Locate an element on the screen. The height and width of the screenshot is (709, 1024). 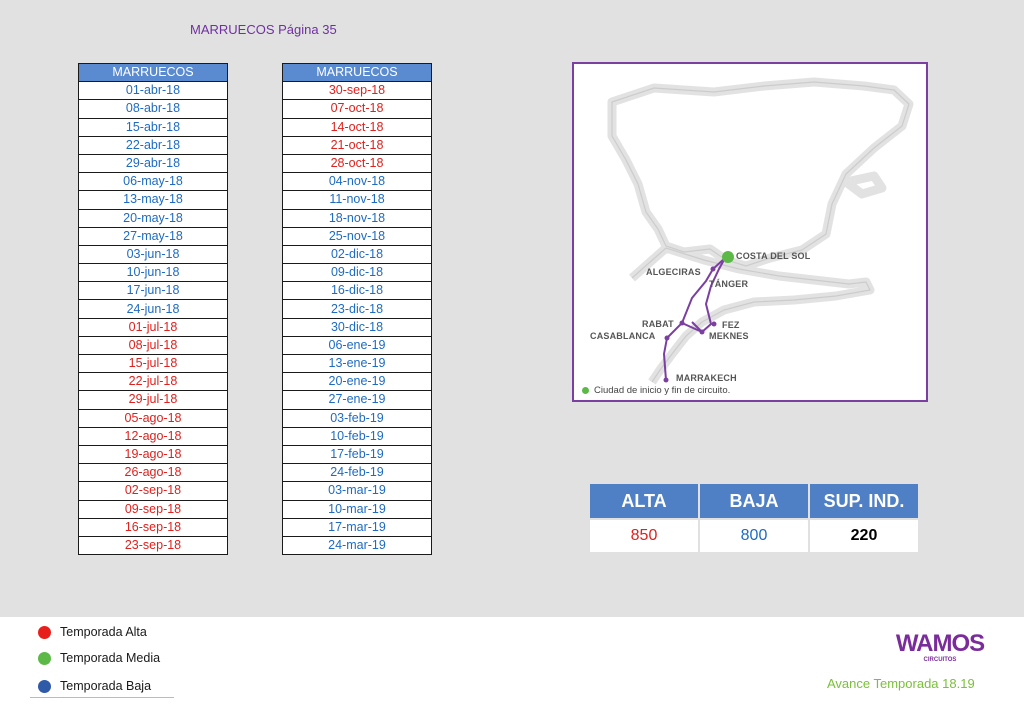
date-cell: 14-oct-18 is located at coordinates (357, 127).